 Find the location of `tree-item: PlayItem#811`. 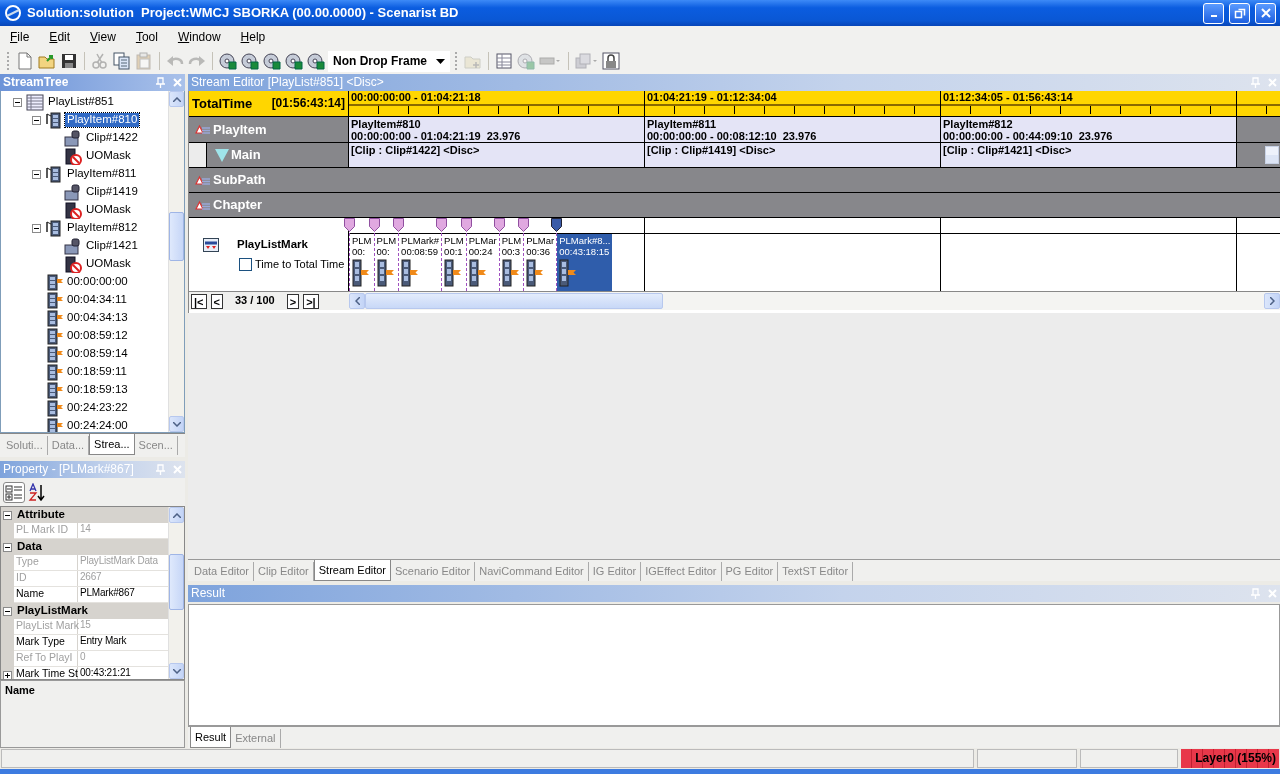

tree-item: PlayItem#811 is located at coordinates (102, 174).